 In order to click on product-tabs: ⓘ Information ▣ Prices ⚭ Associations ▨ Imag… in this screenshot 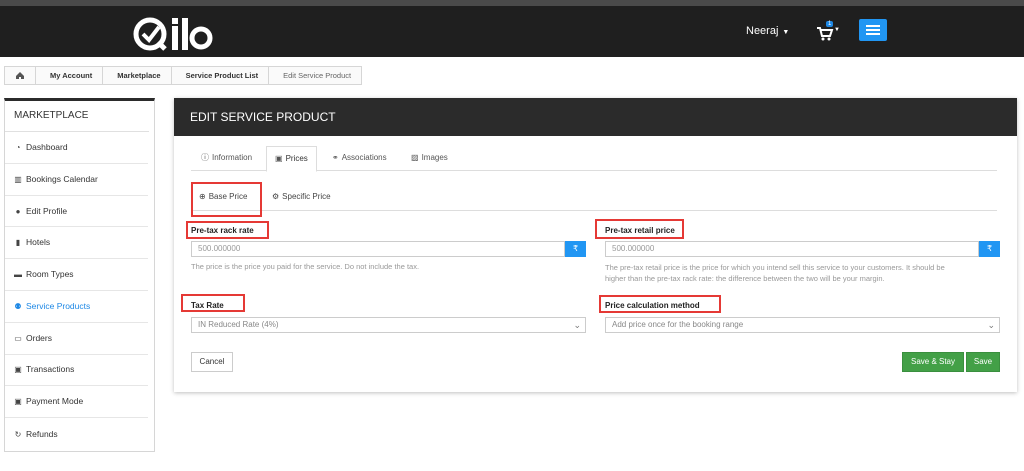, I will do `click(594, 159)`.